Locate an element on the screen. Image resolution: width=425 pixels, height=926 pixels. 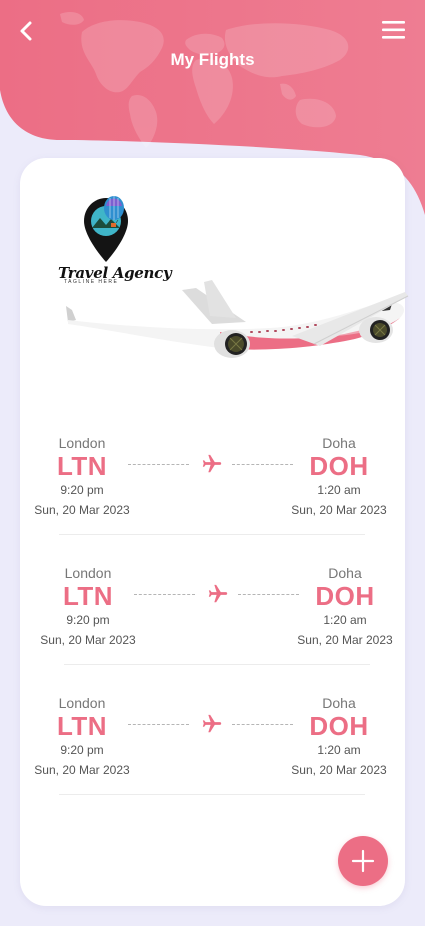
chevron-left-icon is located at coordinates (26, 31).